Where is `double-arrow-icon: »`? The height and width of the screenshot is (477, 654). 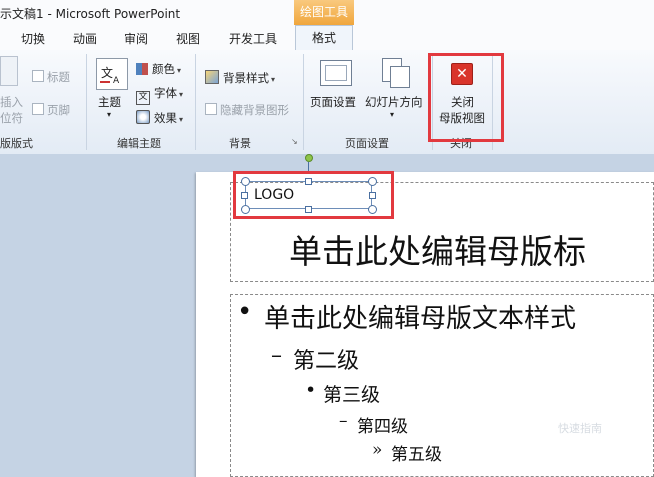
double-arrow-icon: » is located at coordinates (377, 450).